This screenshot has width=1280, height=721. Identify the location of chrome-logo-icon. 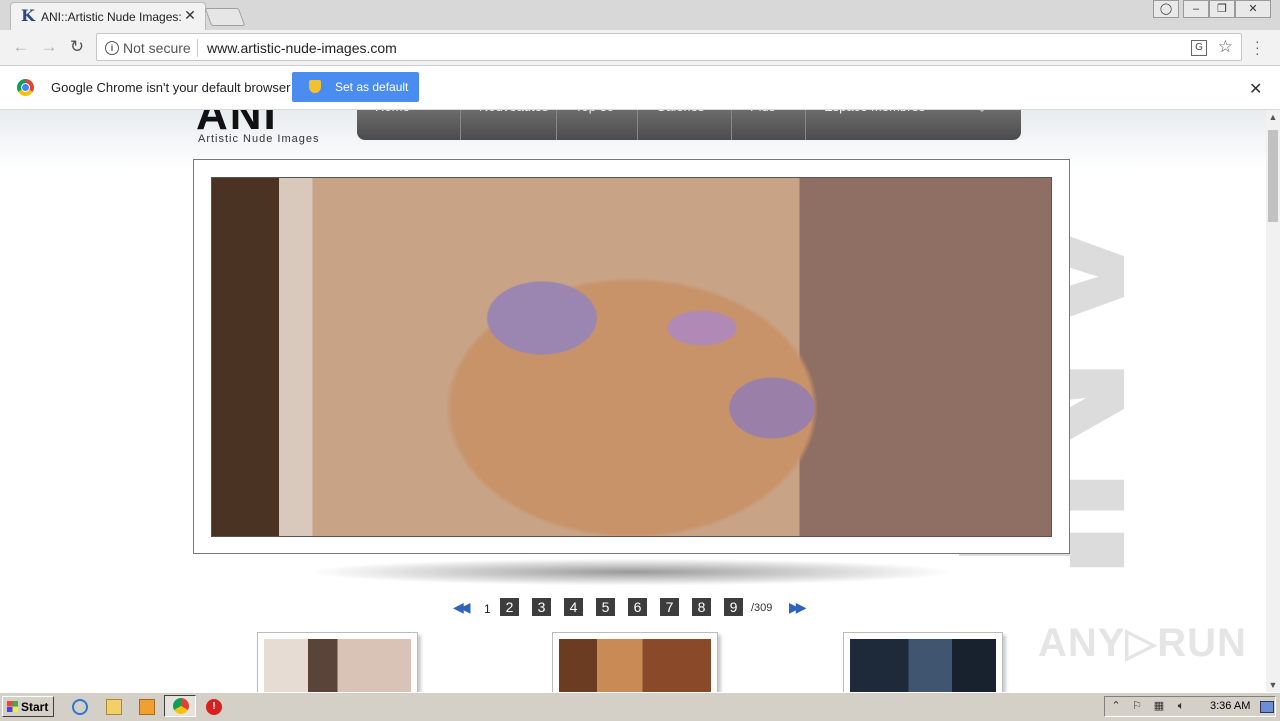
(25, 87).